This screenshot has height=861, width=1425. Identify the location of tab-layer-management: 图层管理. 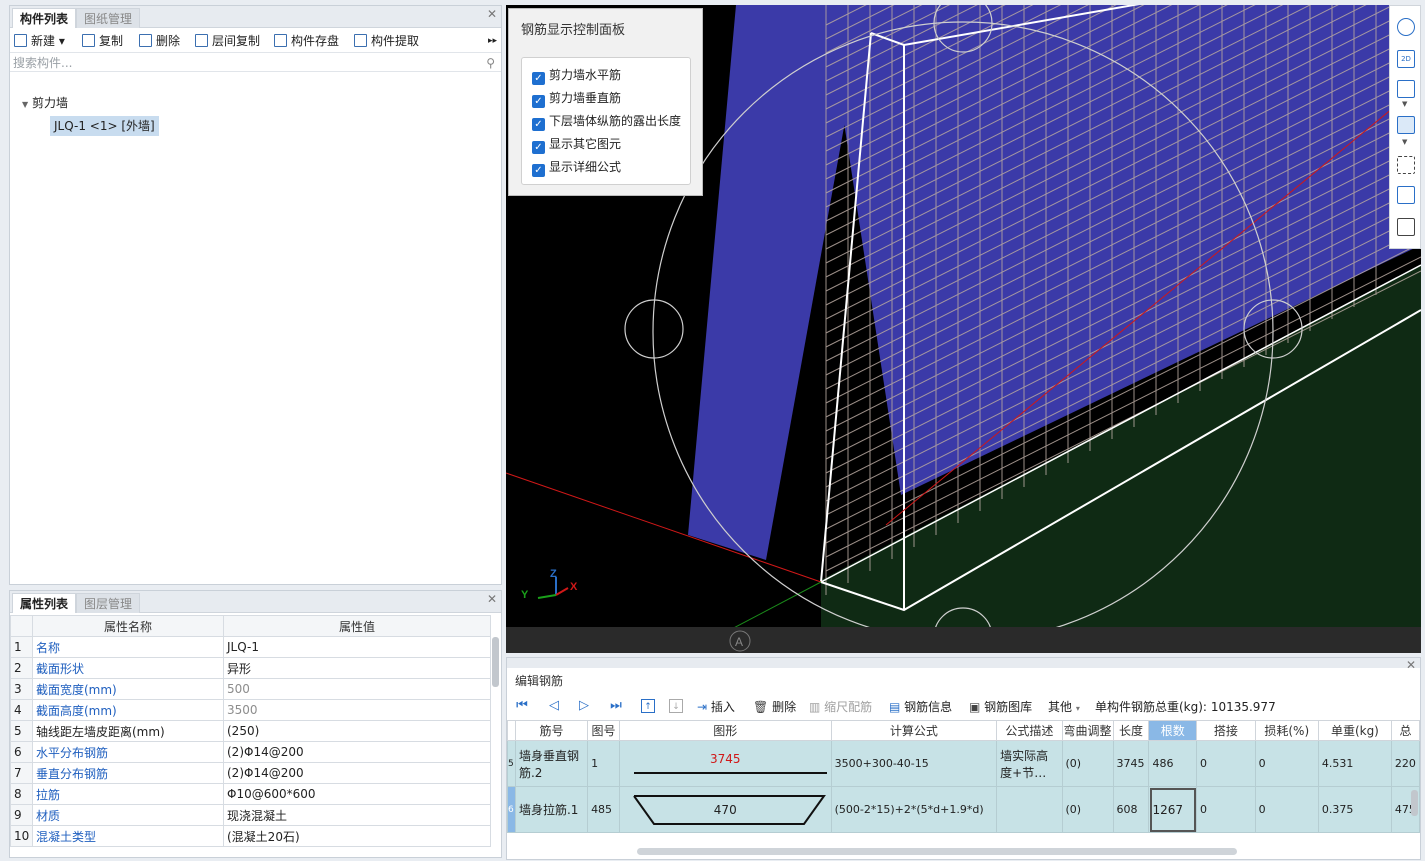
(108, 603).